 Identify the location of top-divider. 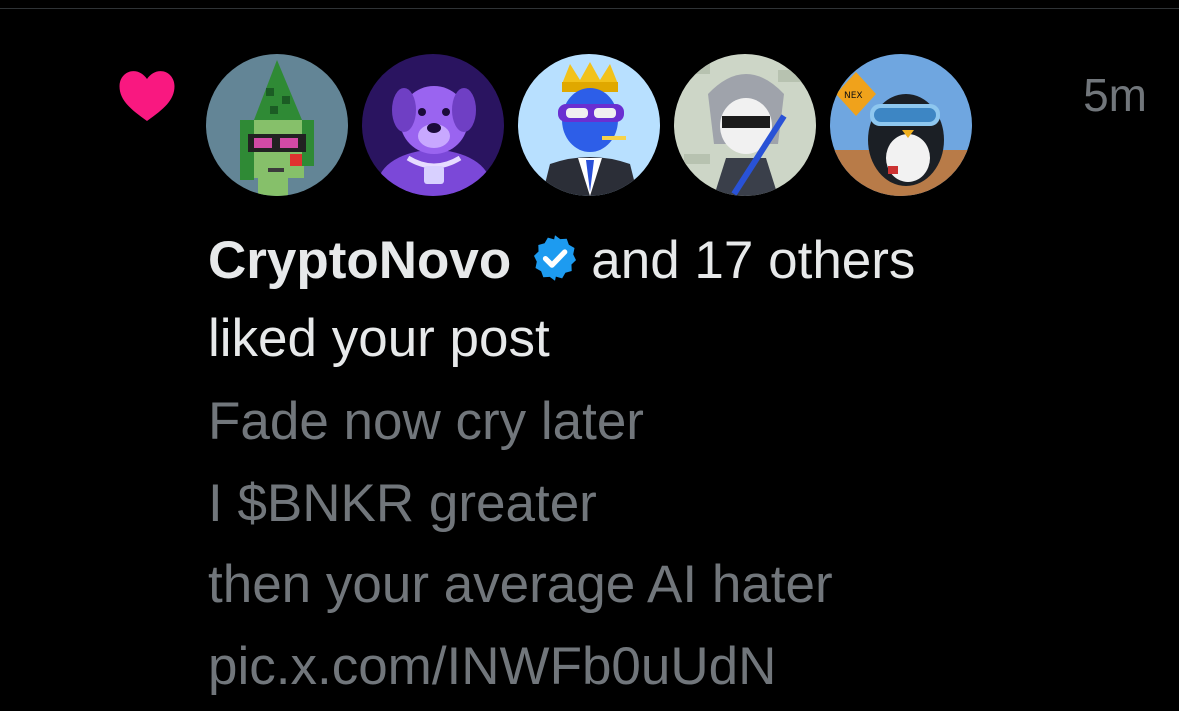
(589, 4).